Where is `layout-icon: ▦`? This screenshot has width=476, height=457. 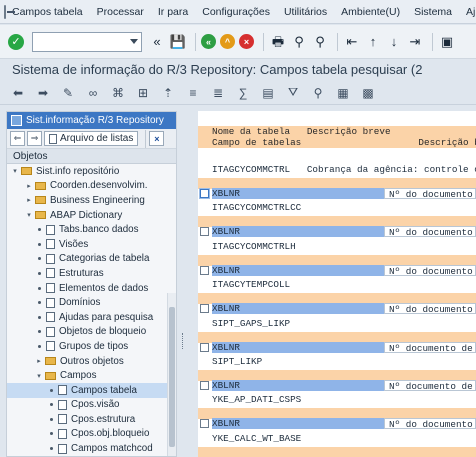 layout-icon: ▦ is located at coordinates (343, 93).